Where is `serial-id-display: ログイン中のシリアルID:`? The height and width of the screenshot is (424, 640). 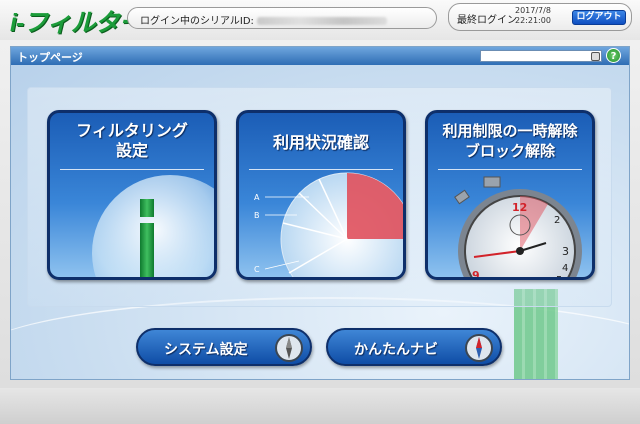 serial-id-display: ログイン中のシリアルID: is located at coordinates (282, 18).